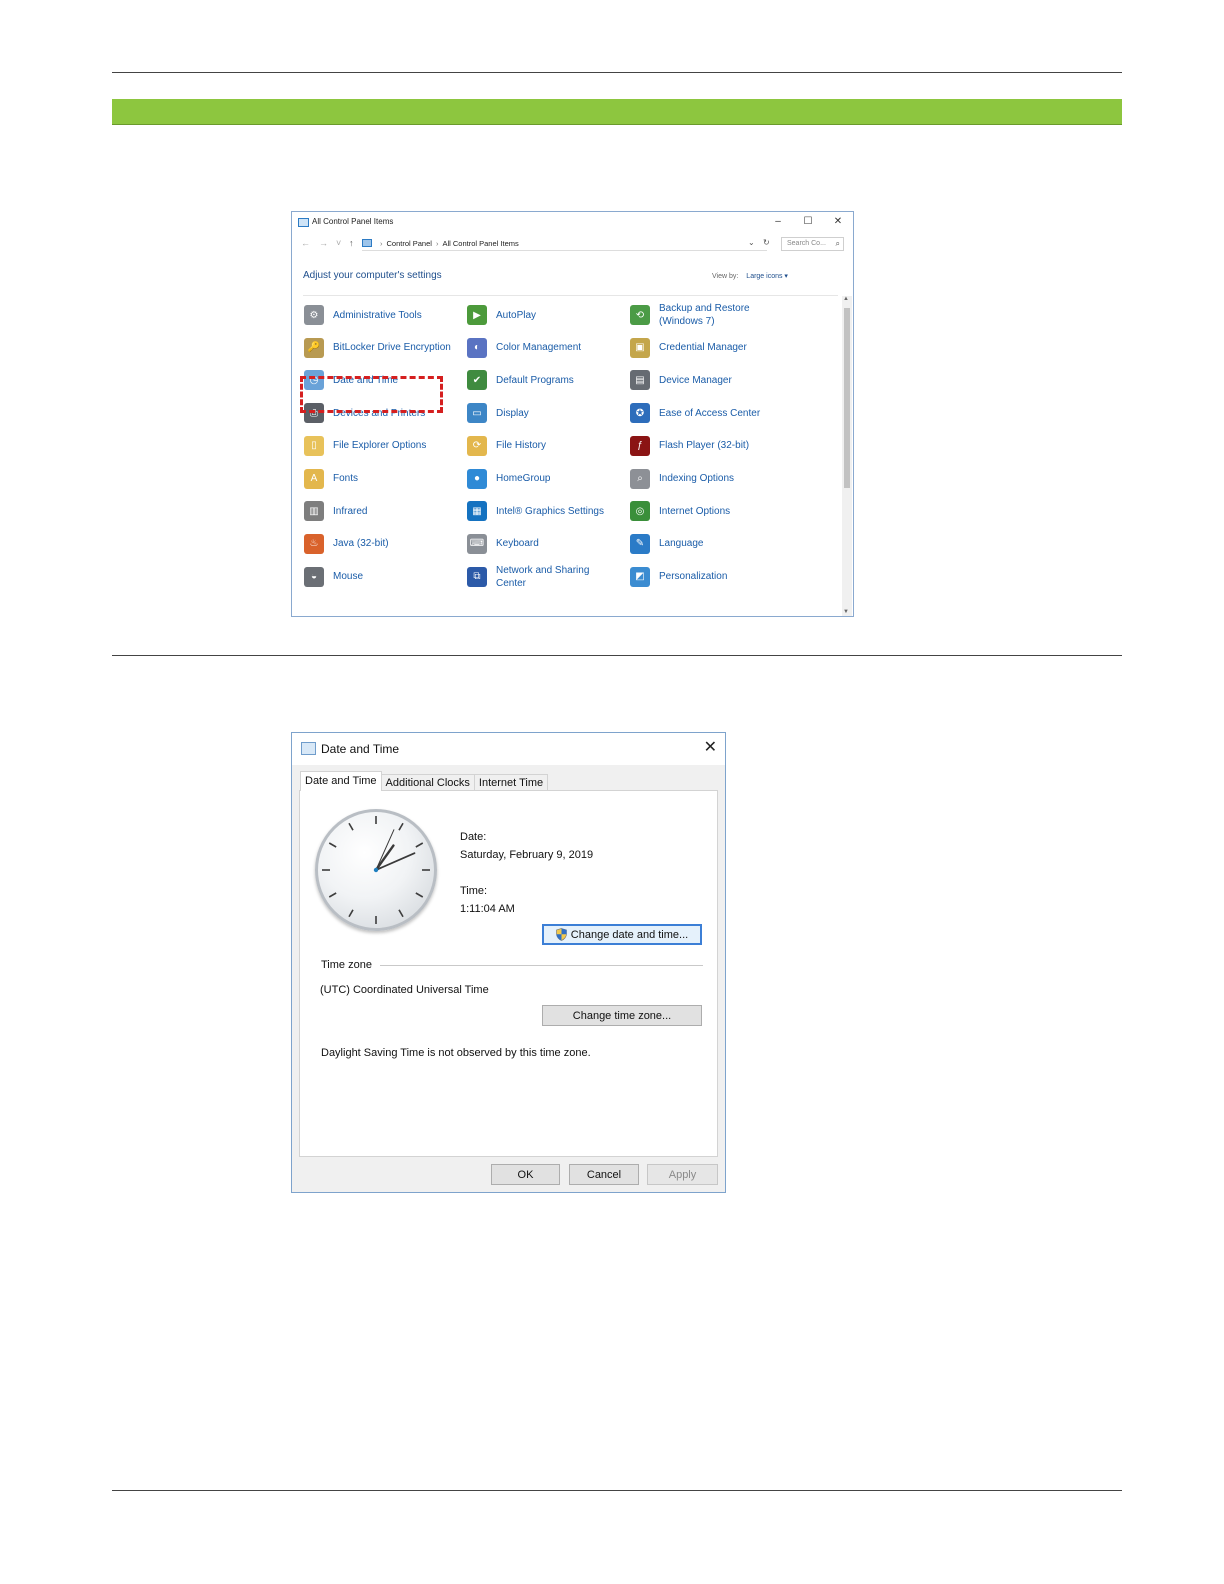 Image resolution: width=1224 pixels, height=1584 pixels. Describe the element at coordinates (525, 1174) in the screenshot. I see `ok-button: OK` at that location.